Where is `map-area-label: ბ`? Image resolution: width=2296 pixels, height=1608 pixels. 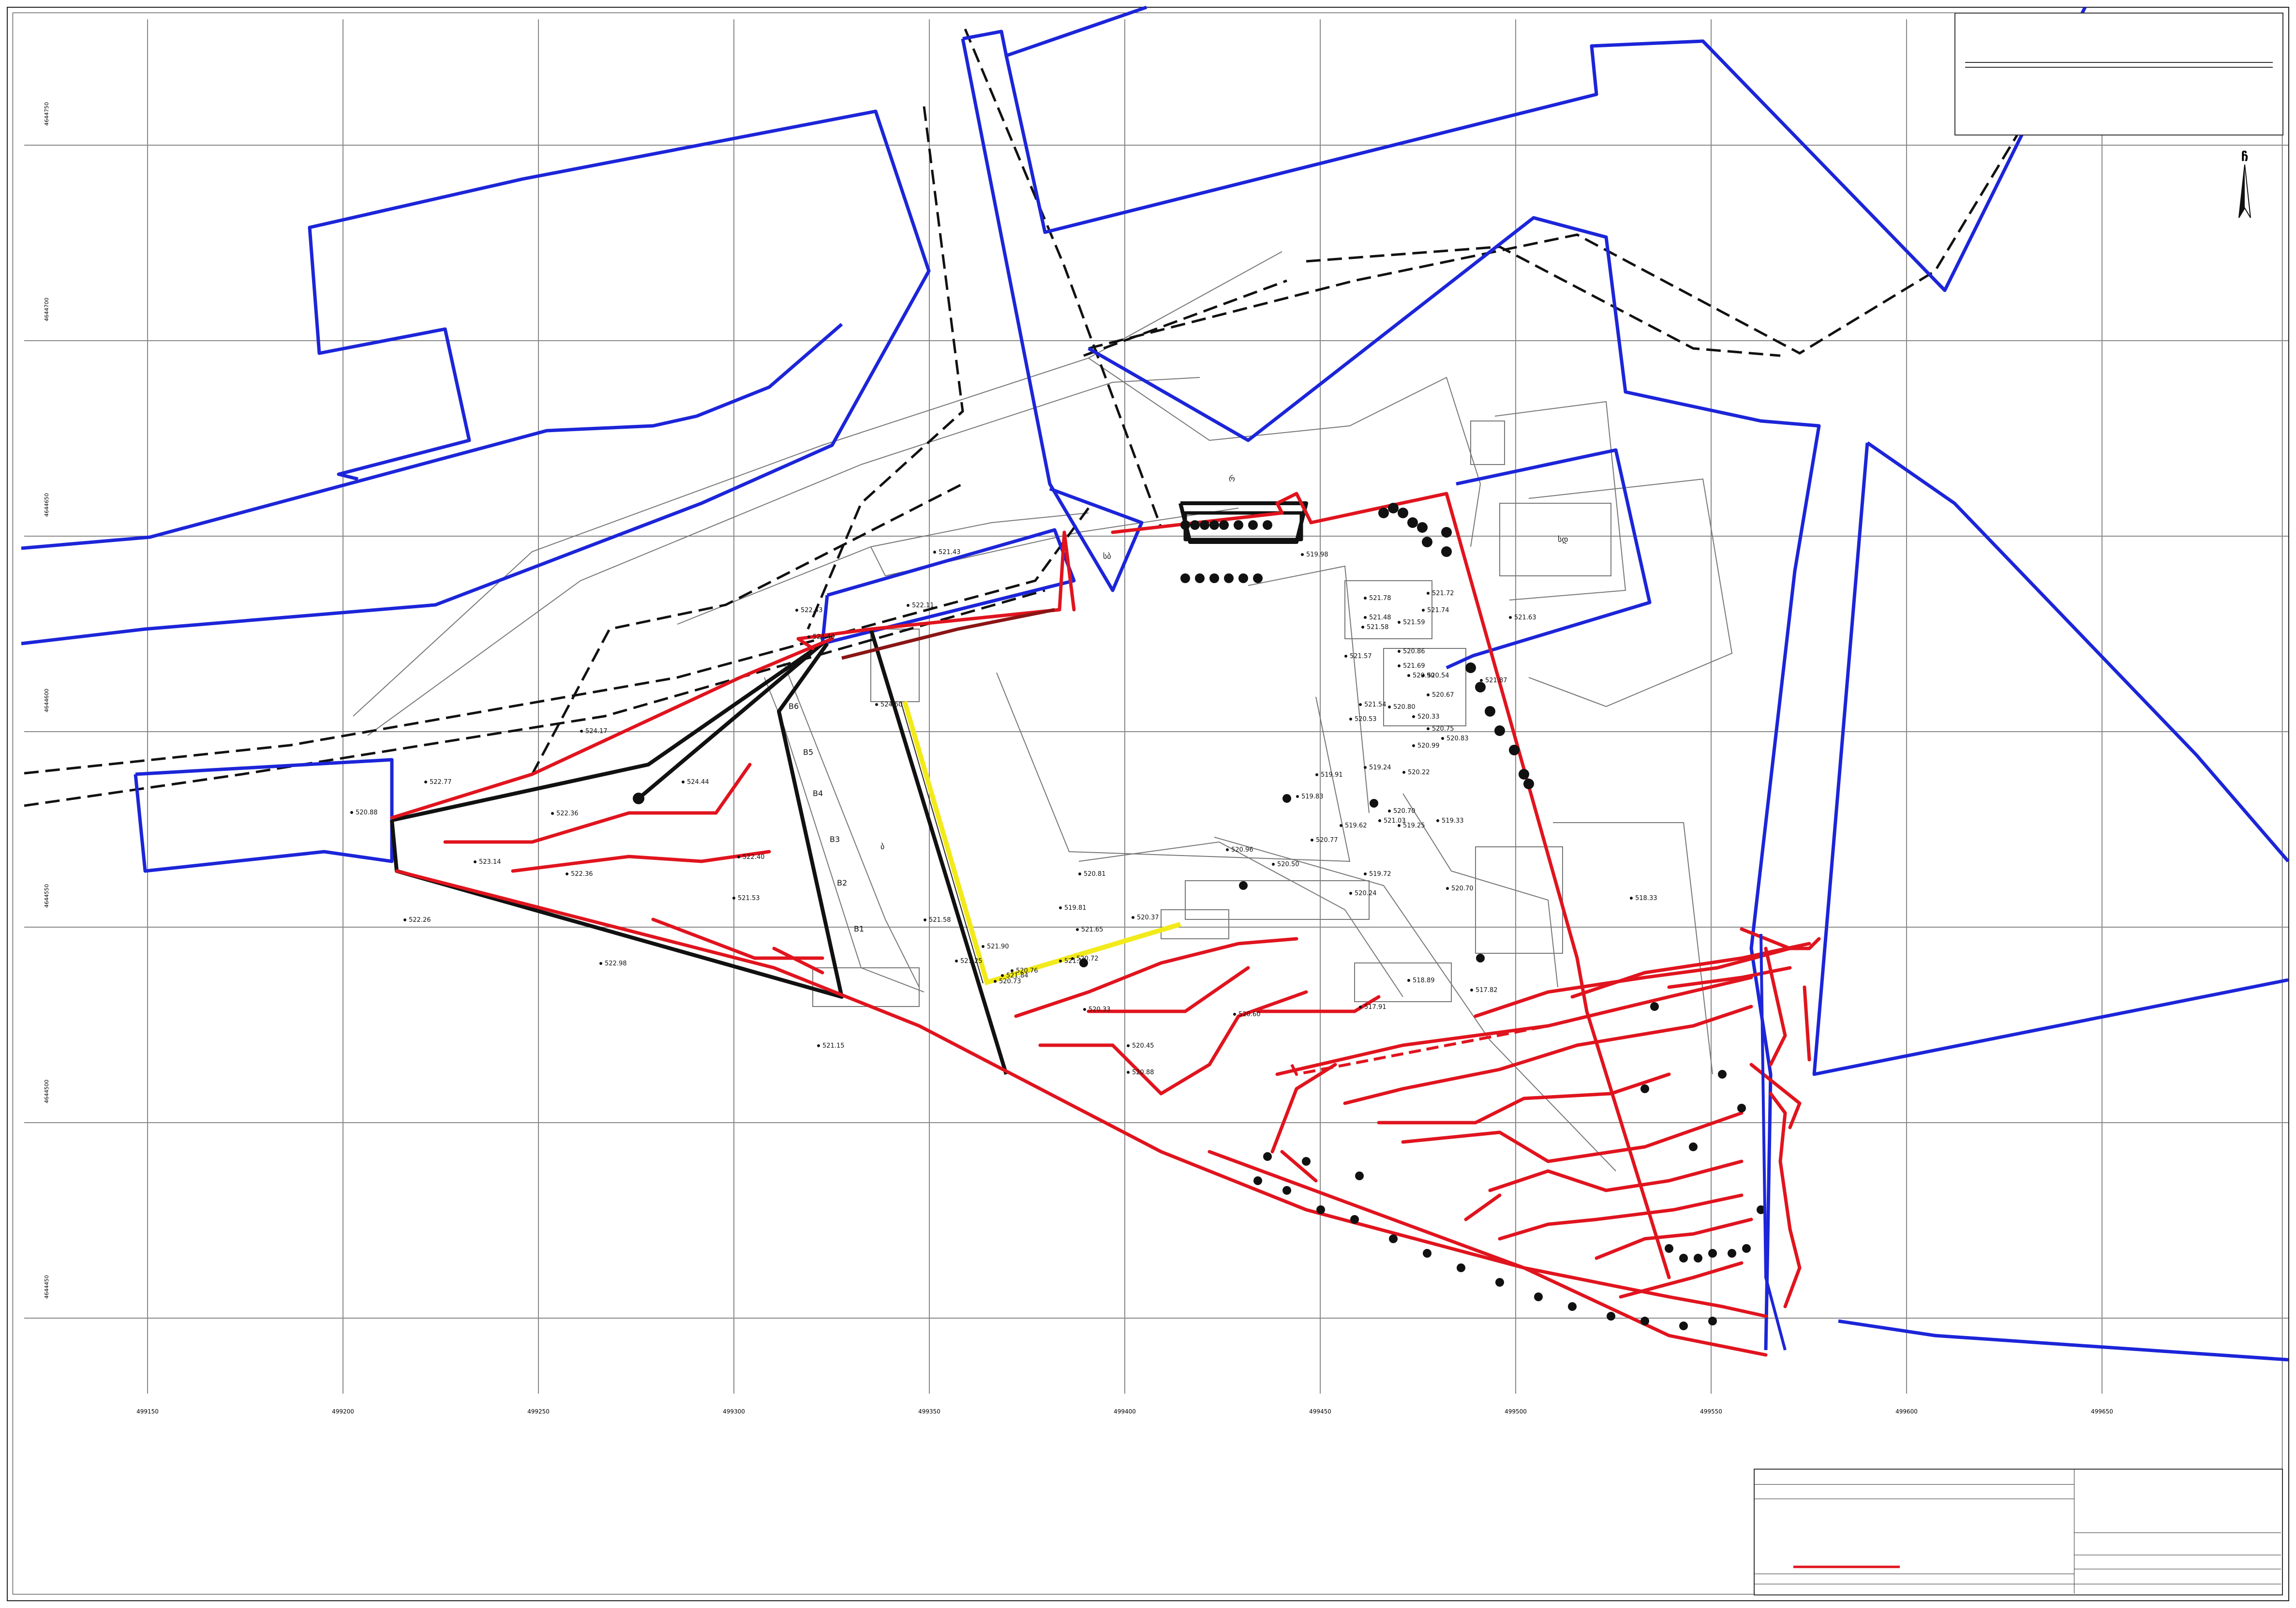 map-area-label: ბ is located at coordinates (882, 846).